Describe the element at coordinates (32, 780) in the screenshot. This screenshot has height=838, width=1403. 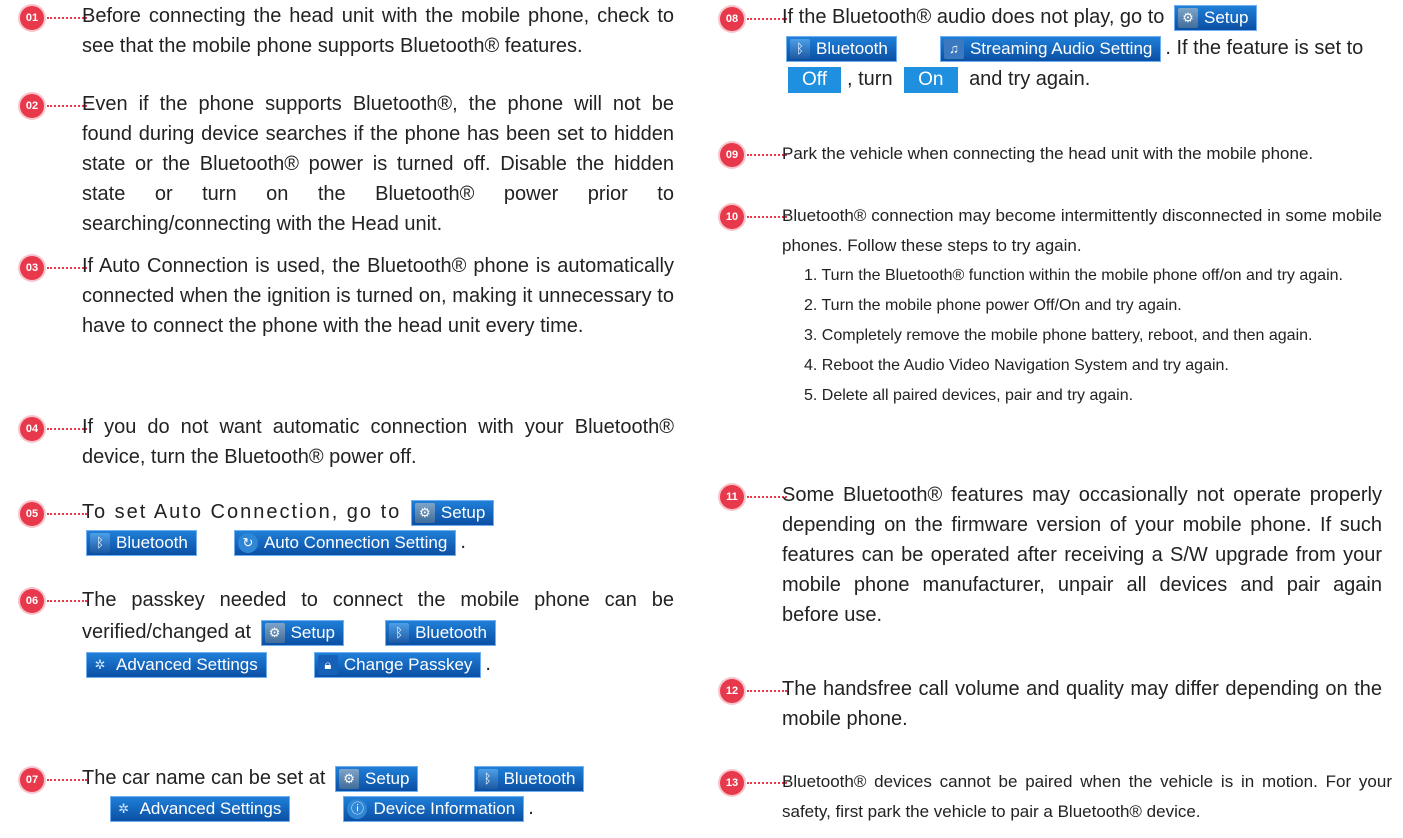
I see `item-number-badge: 07` at that location.